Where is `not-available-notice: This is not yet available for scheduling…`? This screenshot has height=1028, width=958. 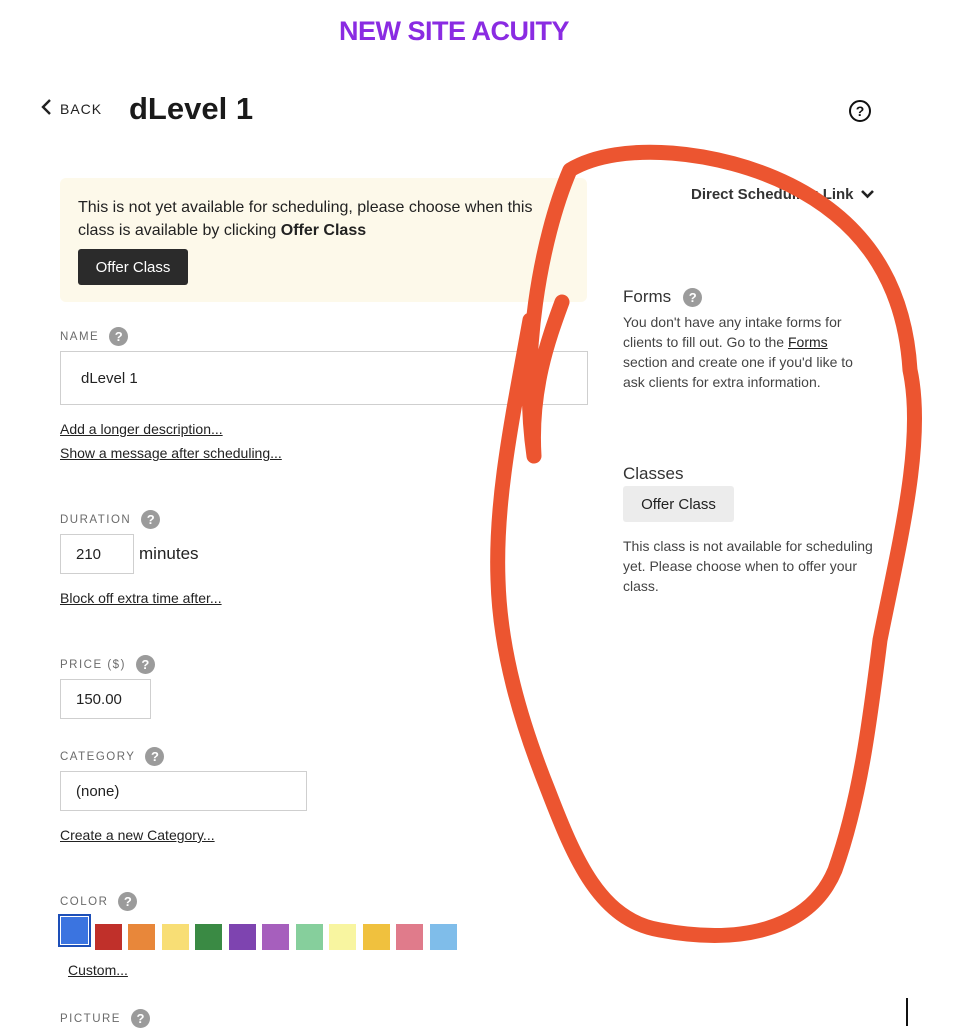
not-available-notice: This is not yet available for scheduling… is located at coordinates (323, 240).